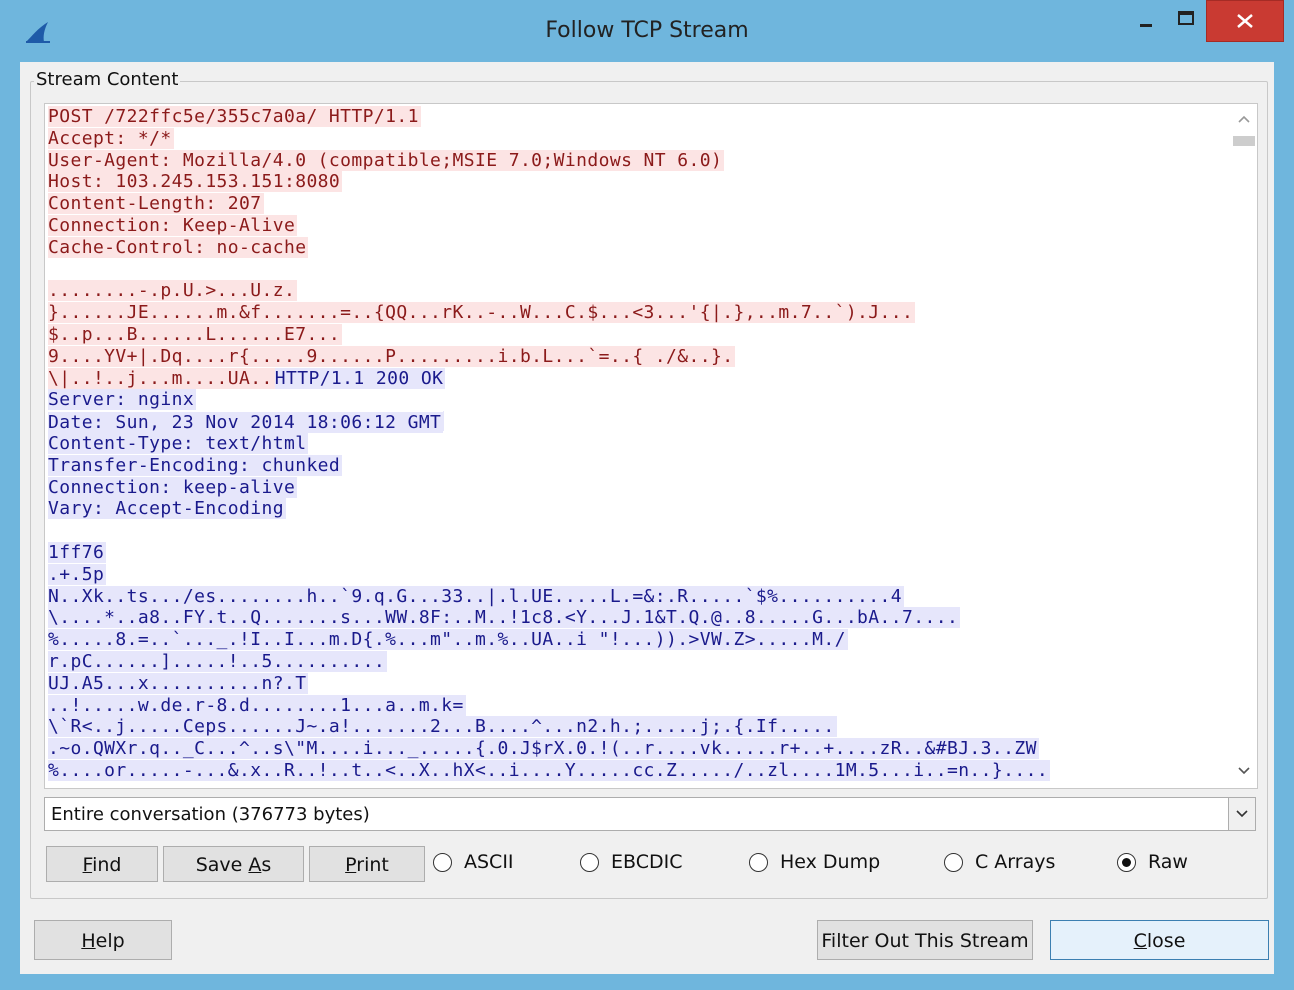 Image resolution: width=1294 pixels, height=990 pixels. I want to click on close-button: Close, so click(1159, 940).